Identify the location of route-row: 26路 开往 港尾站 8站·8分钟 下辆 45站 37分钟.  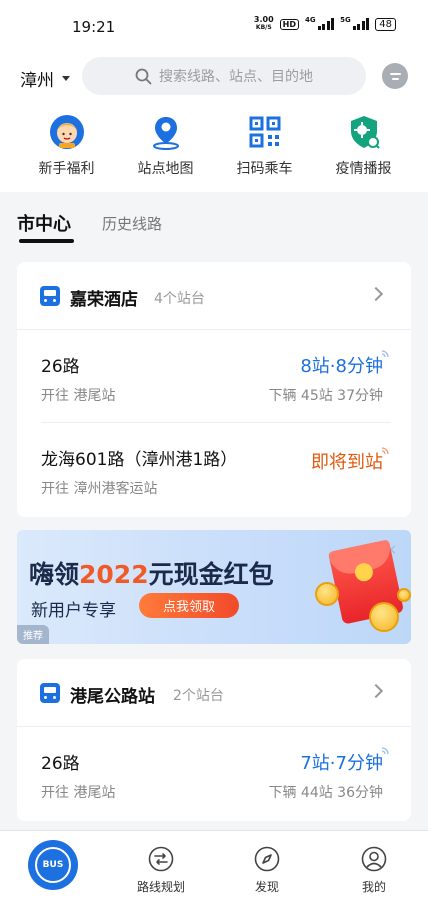
(216, 376).